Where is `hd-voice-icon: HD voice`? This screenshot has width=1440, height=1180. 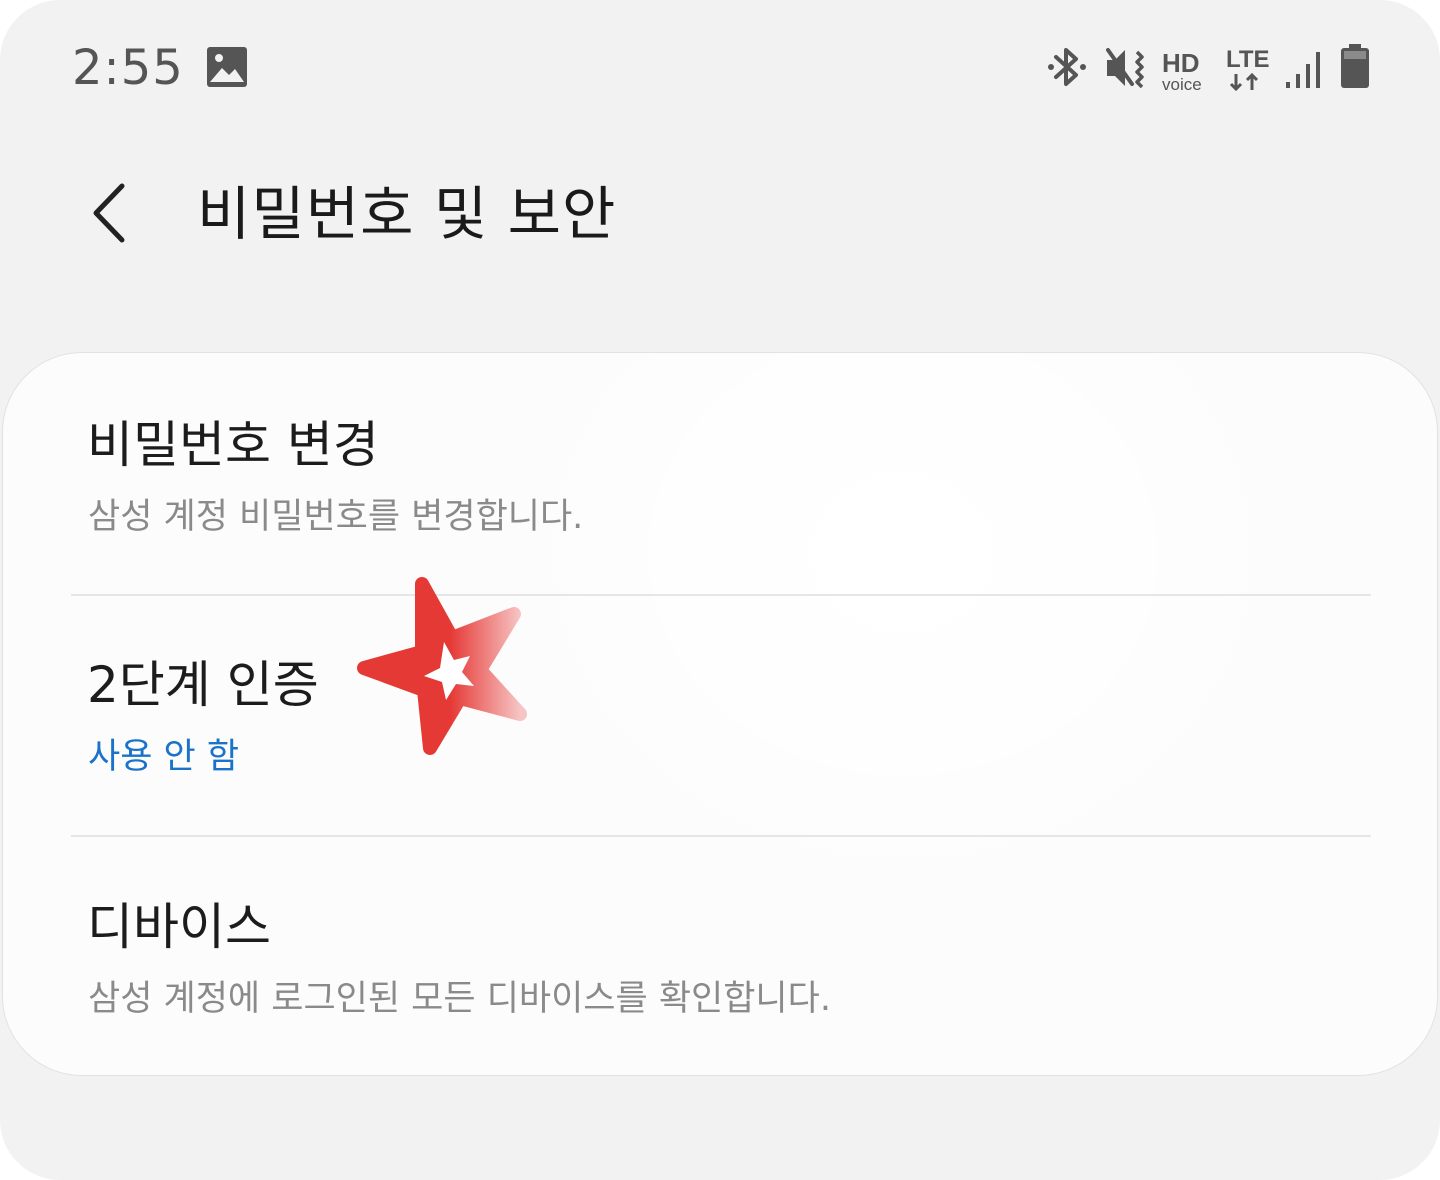
hd-voice-icon: HD voice is located at coordinates (1187, 71).